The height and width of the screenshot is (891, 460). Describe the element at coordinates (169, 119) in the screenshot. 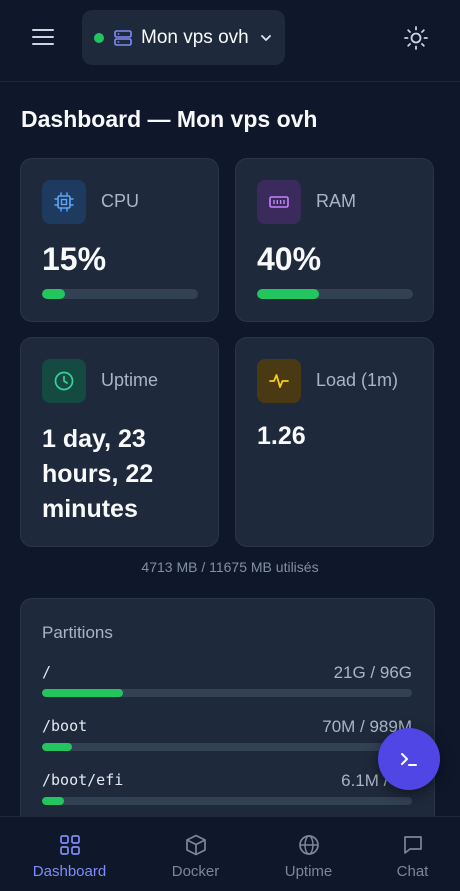

I see `page-title: Dashboard — Mon vps ovh` at that location.